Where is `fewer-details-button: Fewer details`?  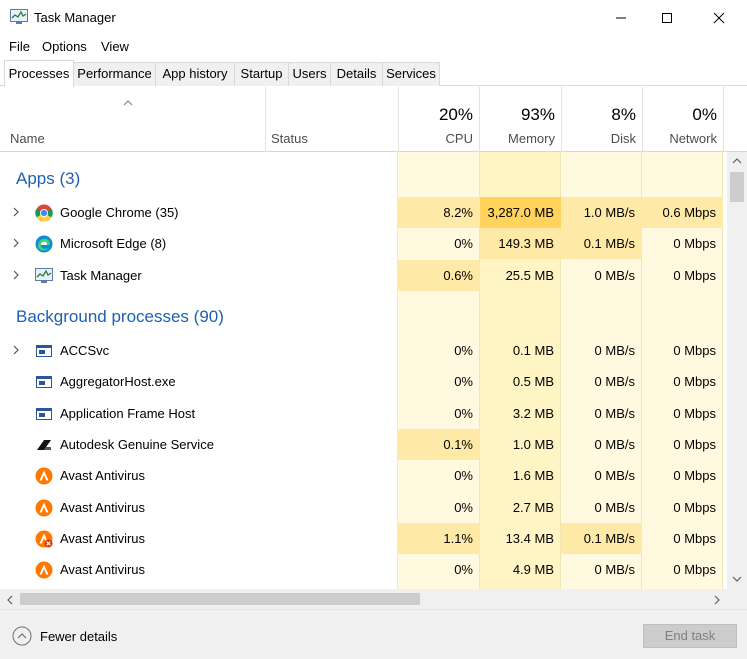 fewer-details-button: Fewer details is located at coordinates (64, 636).